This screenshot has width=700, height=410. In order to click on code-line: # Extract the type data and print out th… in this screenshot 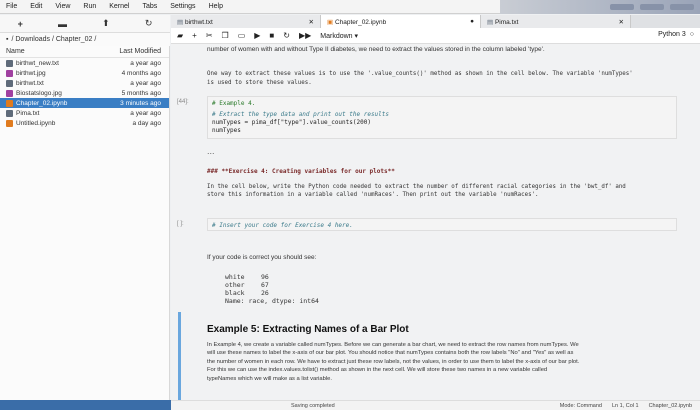, I will do `click(301, 114)`.